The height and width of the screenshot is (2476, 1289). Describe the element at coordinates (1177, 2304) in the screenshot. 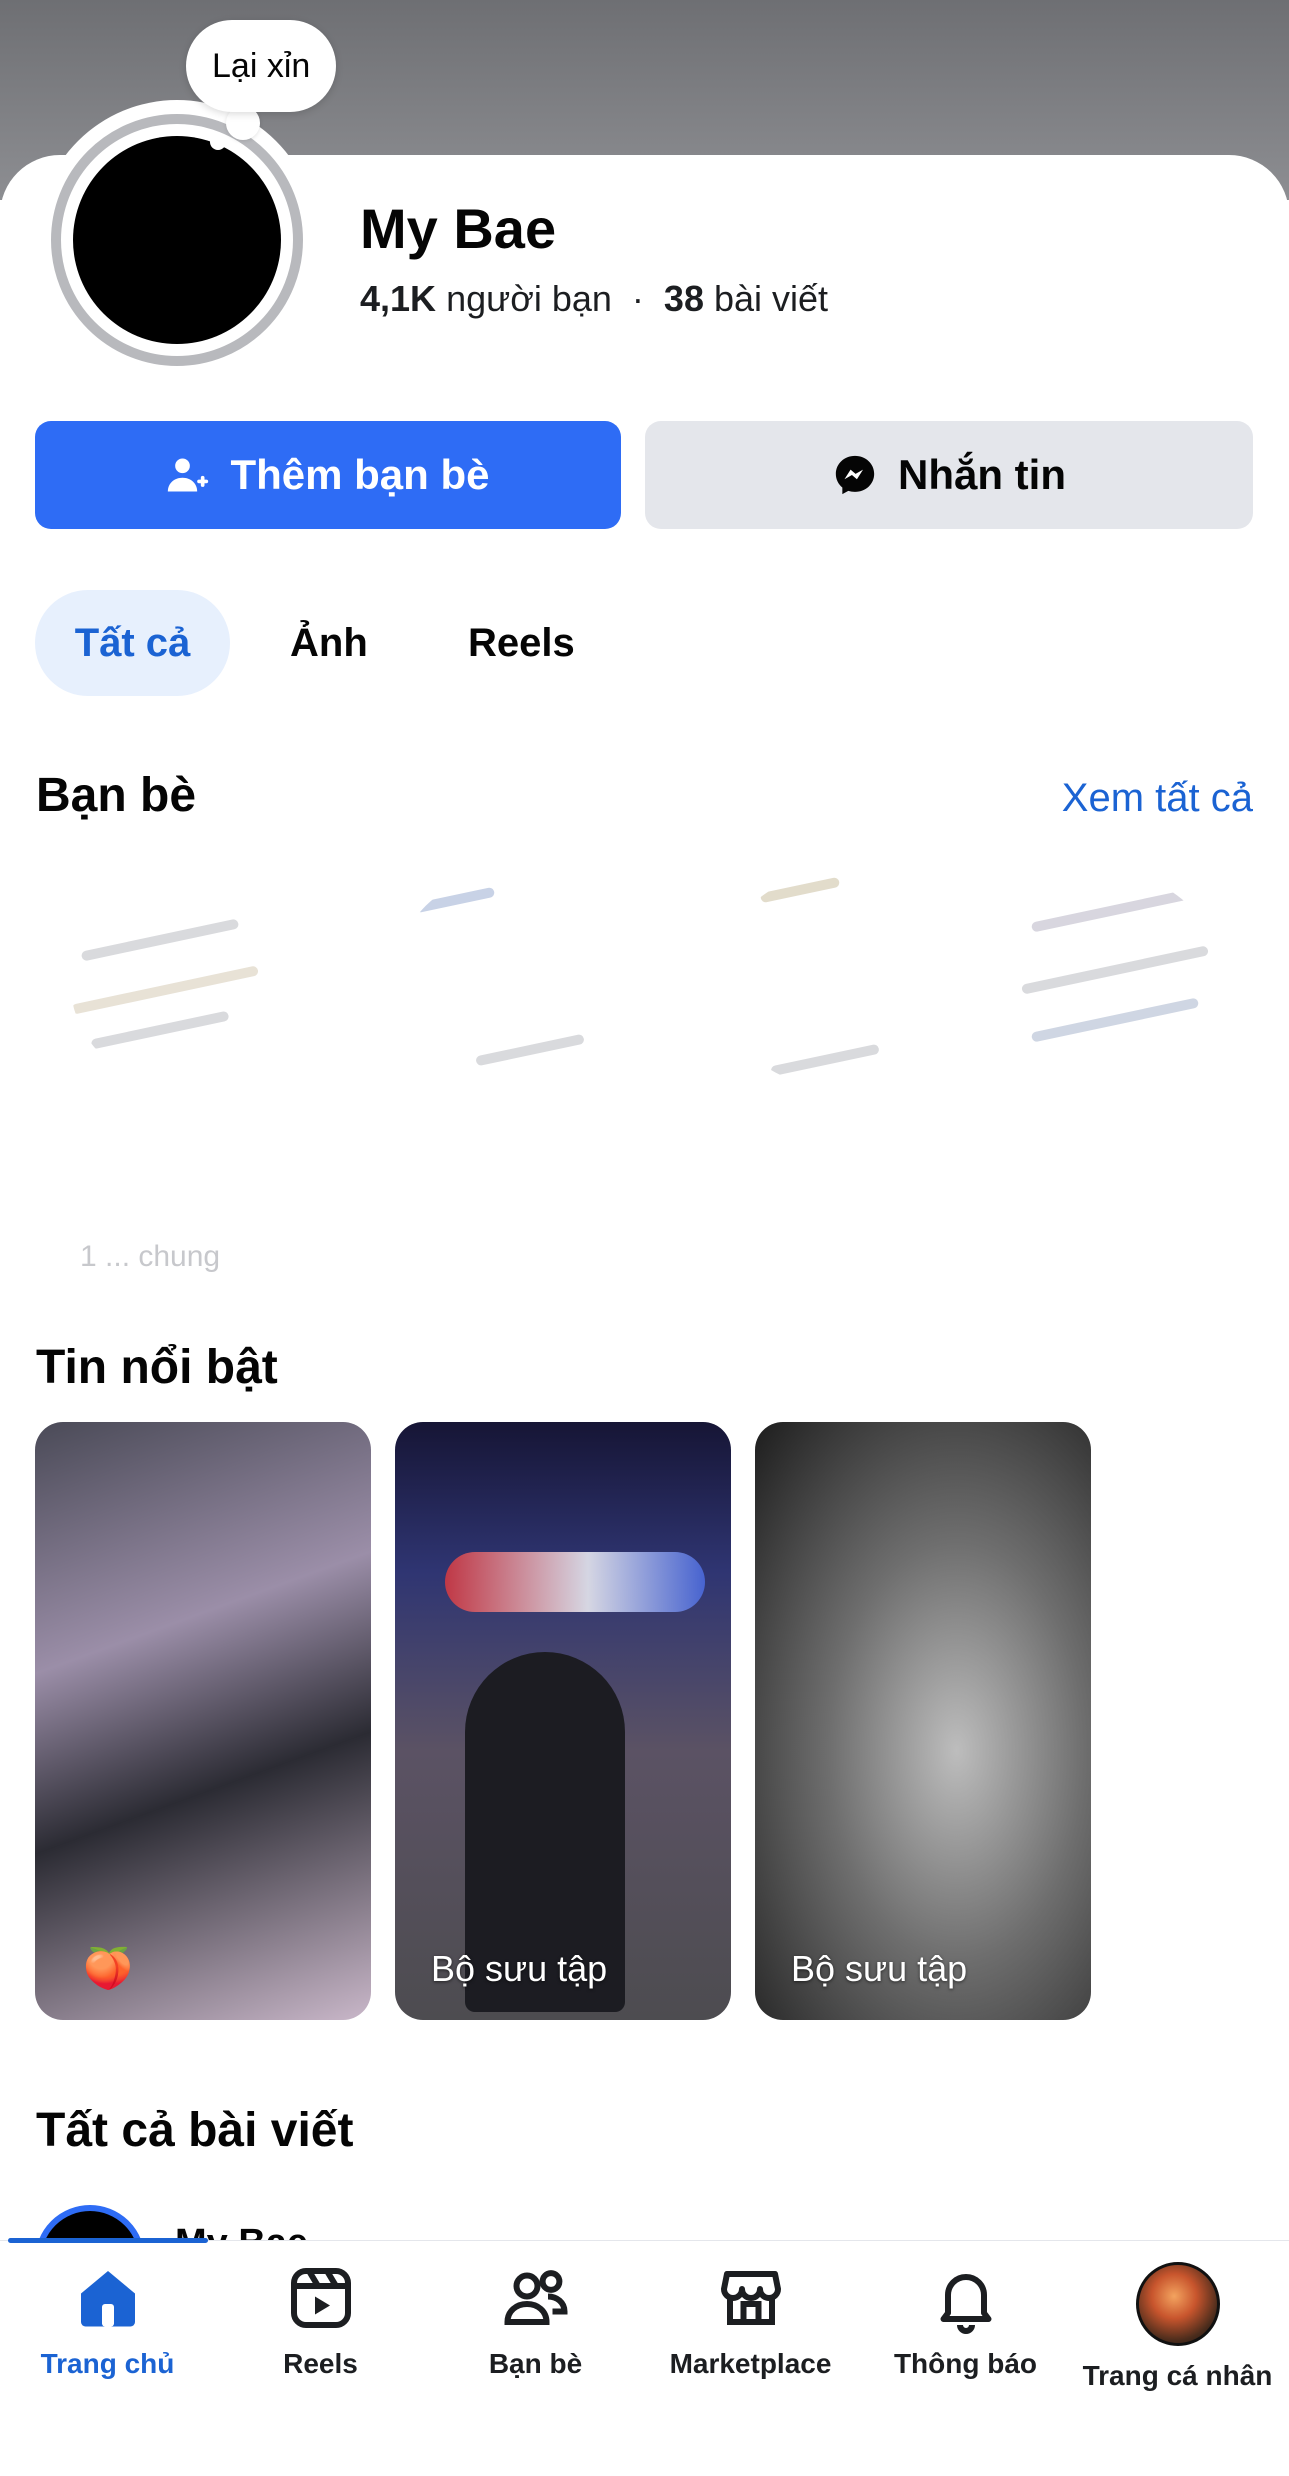

I see `profile-avatar-icon` at that location.